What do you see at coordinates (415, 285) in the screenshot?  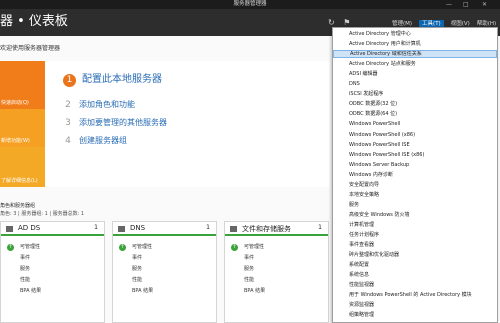 I see `menu-item: 性能监视器` at bounding box center [415, 285].